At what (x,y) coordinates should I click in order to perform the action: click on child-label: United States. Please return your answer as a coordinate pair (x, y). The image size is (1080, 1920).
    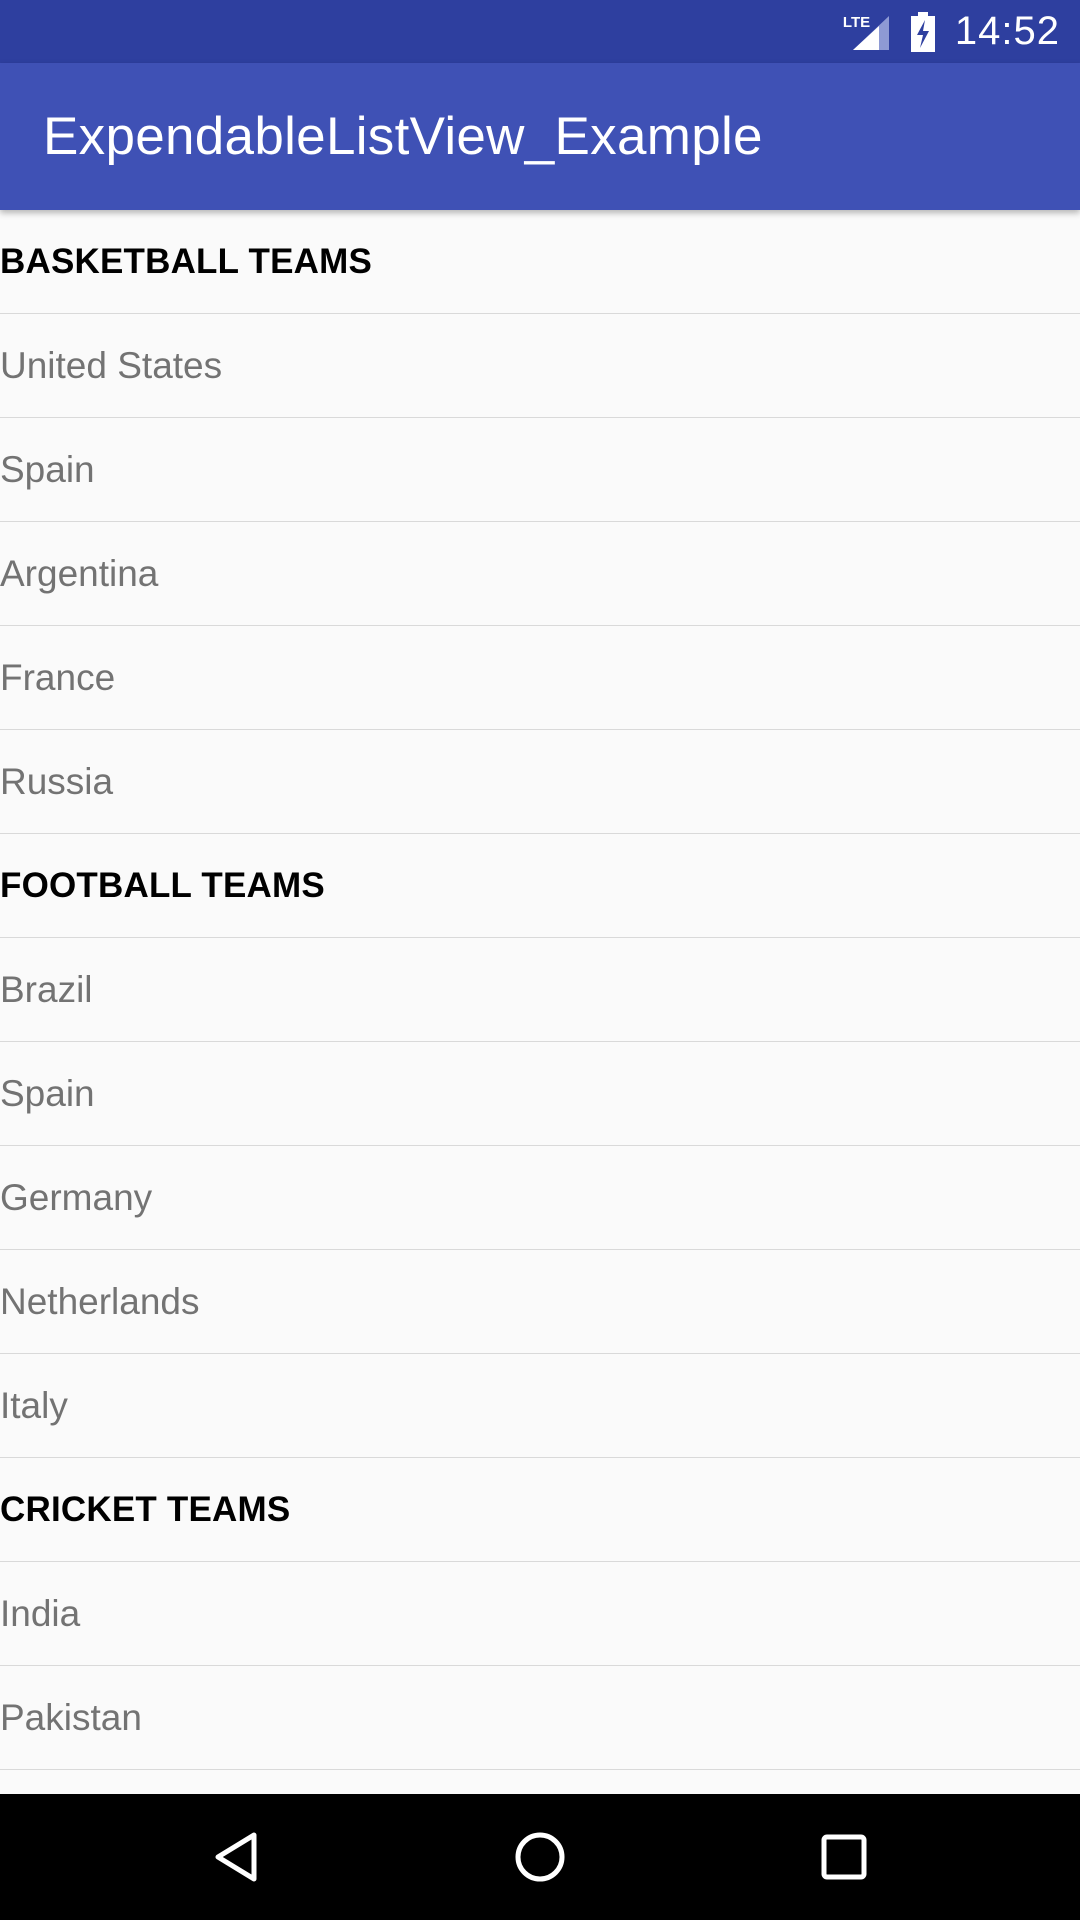
    Looking at the image, I should click on (111, 365).